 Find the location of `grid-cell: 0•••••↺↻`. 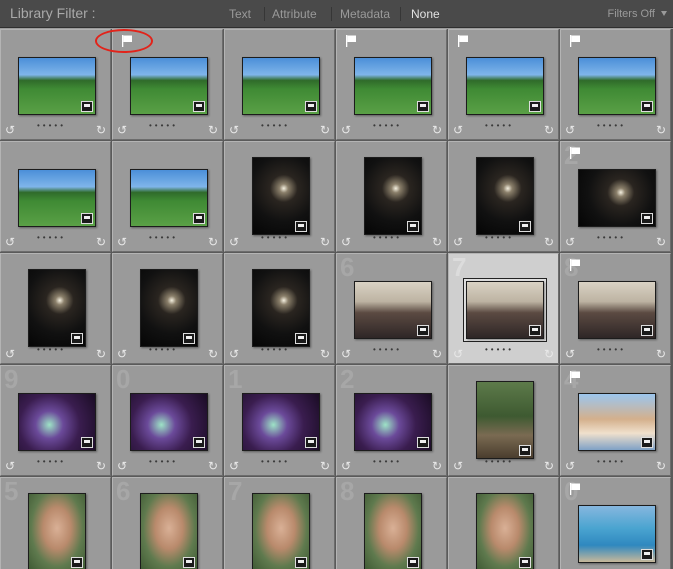

grid-cell: 0•••••↺↻ is located at coordinates (615, 523).